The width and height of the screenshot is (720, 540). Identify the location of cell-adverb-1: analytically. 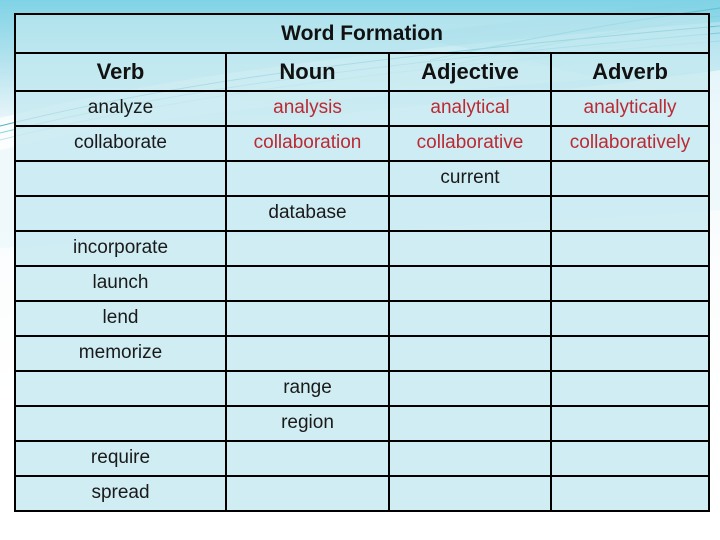
(630, 108).